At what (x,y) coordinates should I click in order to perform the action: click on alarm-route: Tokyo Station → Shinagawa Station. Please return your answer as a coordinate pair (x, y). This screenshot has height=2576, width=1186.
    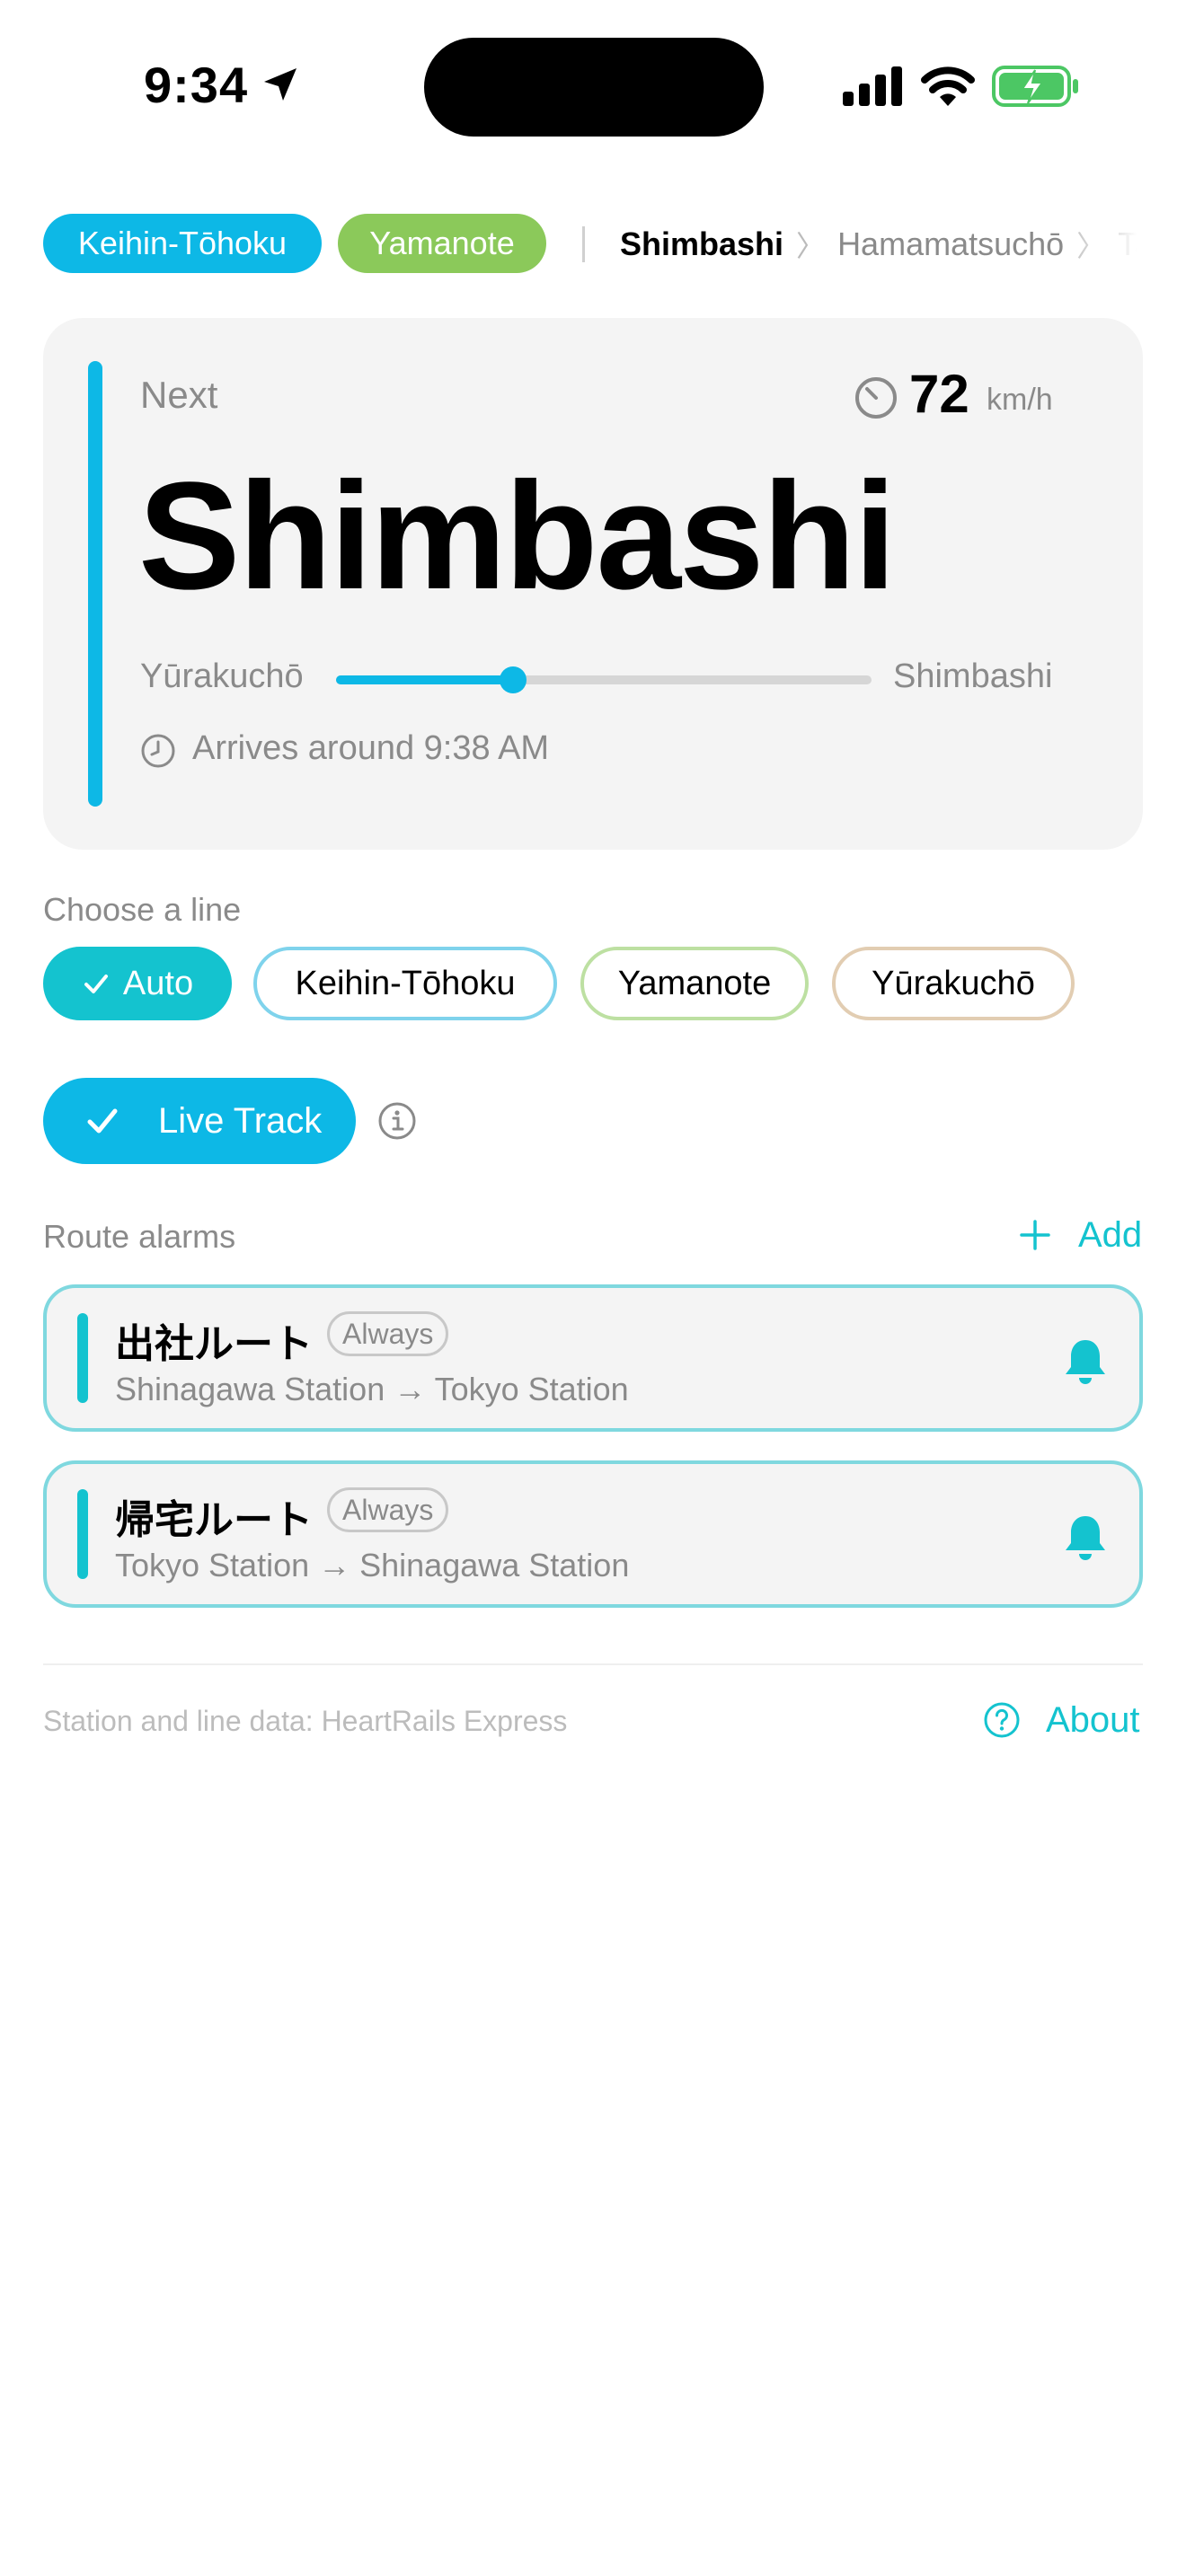
    Looking at the image, I should click on (372, 1565).